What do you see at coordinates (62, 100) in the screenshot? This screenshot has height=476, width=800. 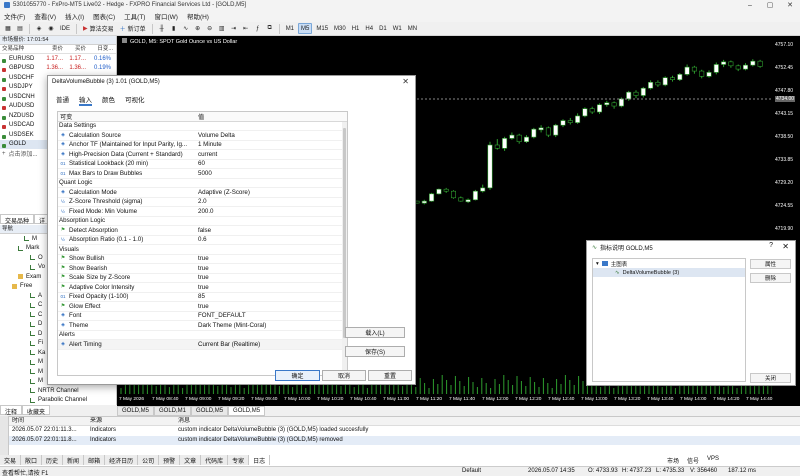 I see `tab-common: 普通` at bounding box center [62, 100].